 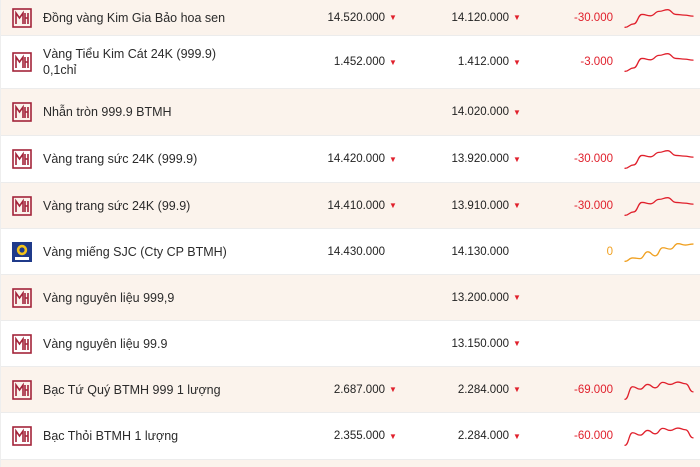 I want to click on price-change: 0, so click(x=609, y=251).